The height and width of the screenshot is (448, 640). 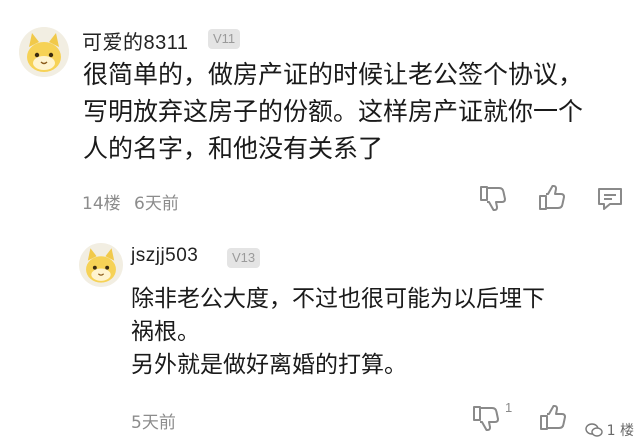 I want to click on reply-like-button, so click(x=553, y=420).